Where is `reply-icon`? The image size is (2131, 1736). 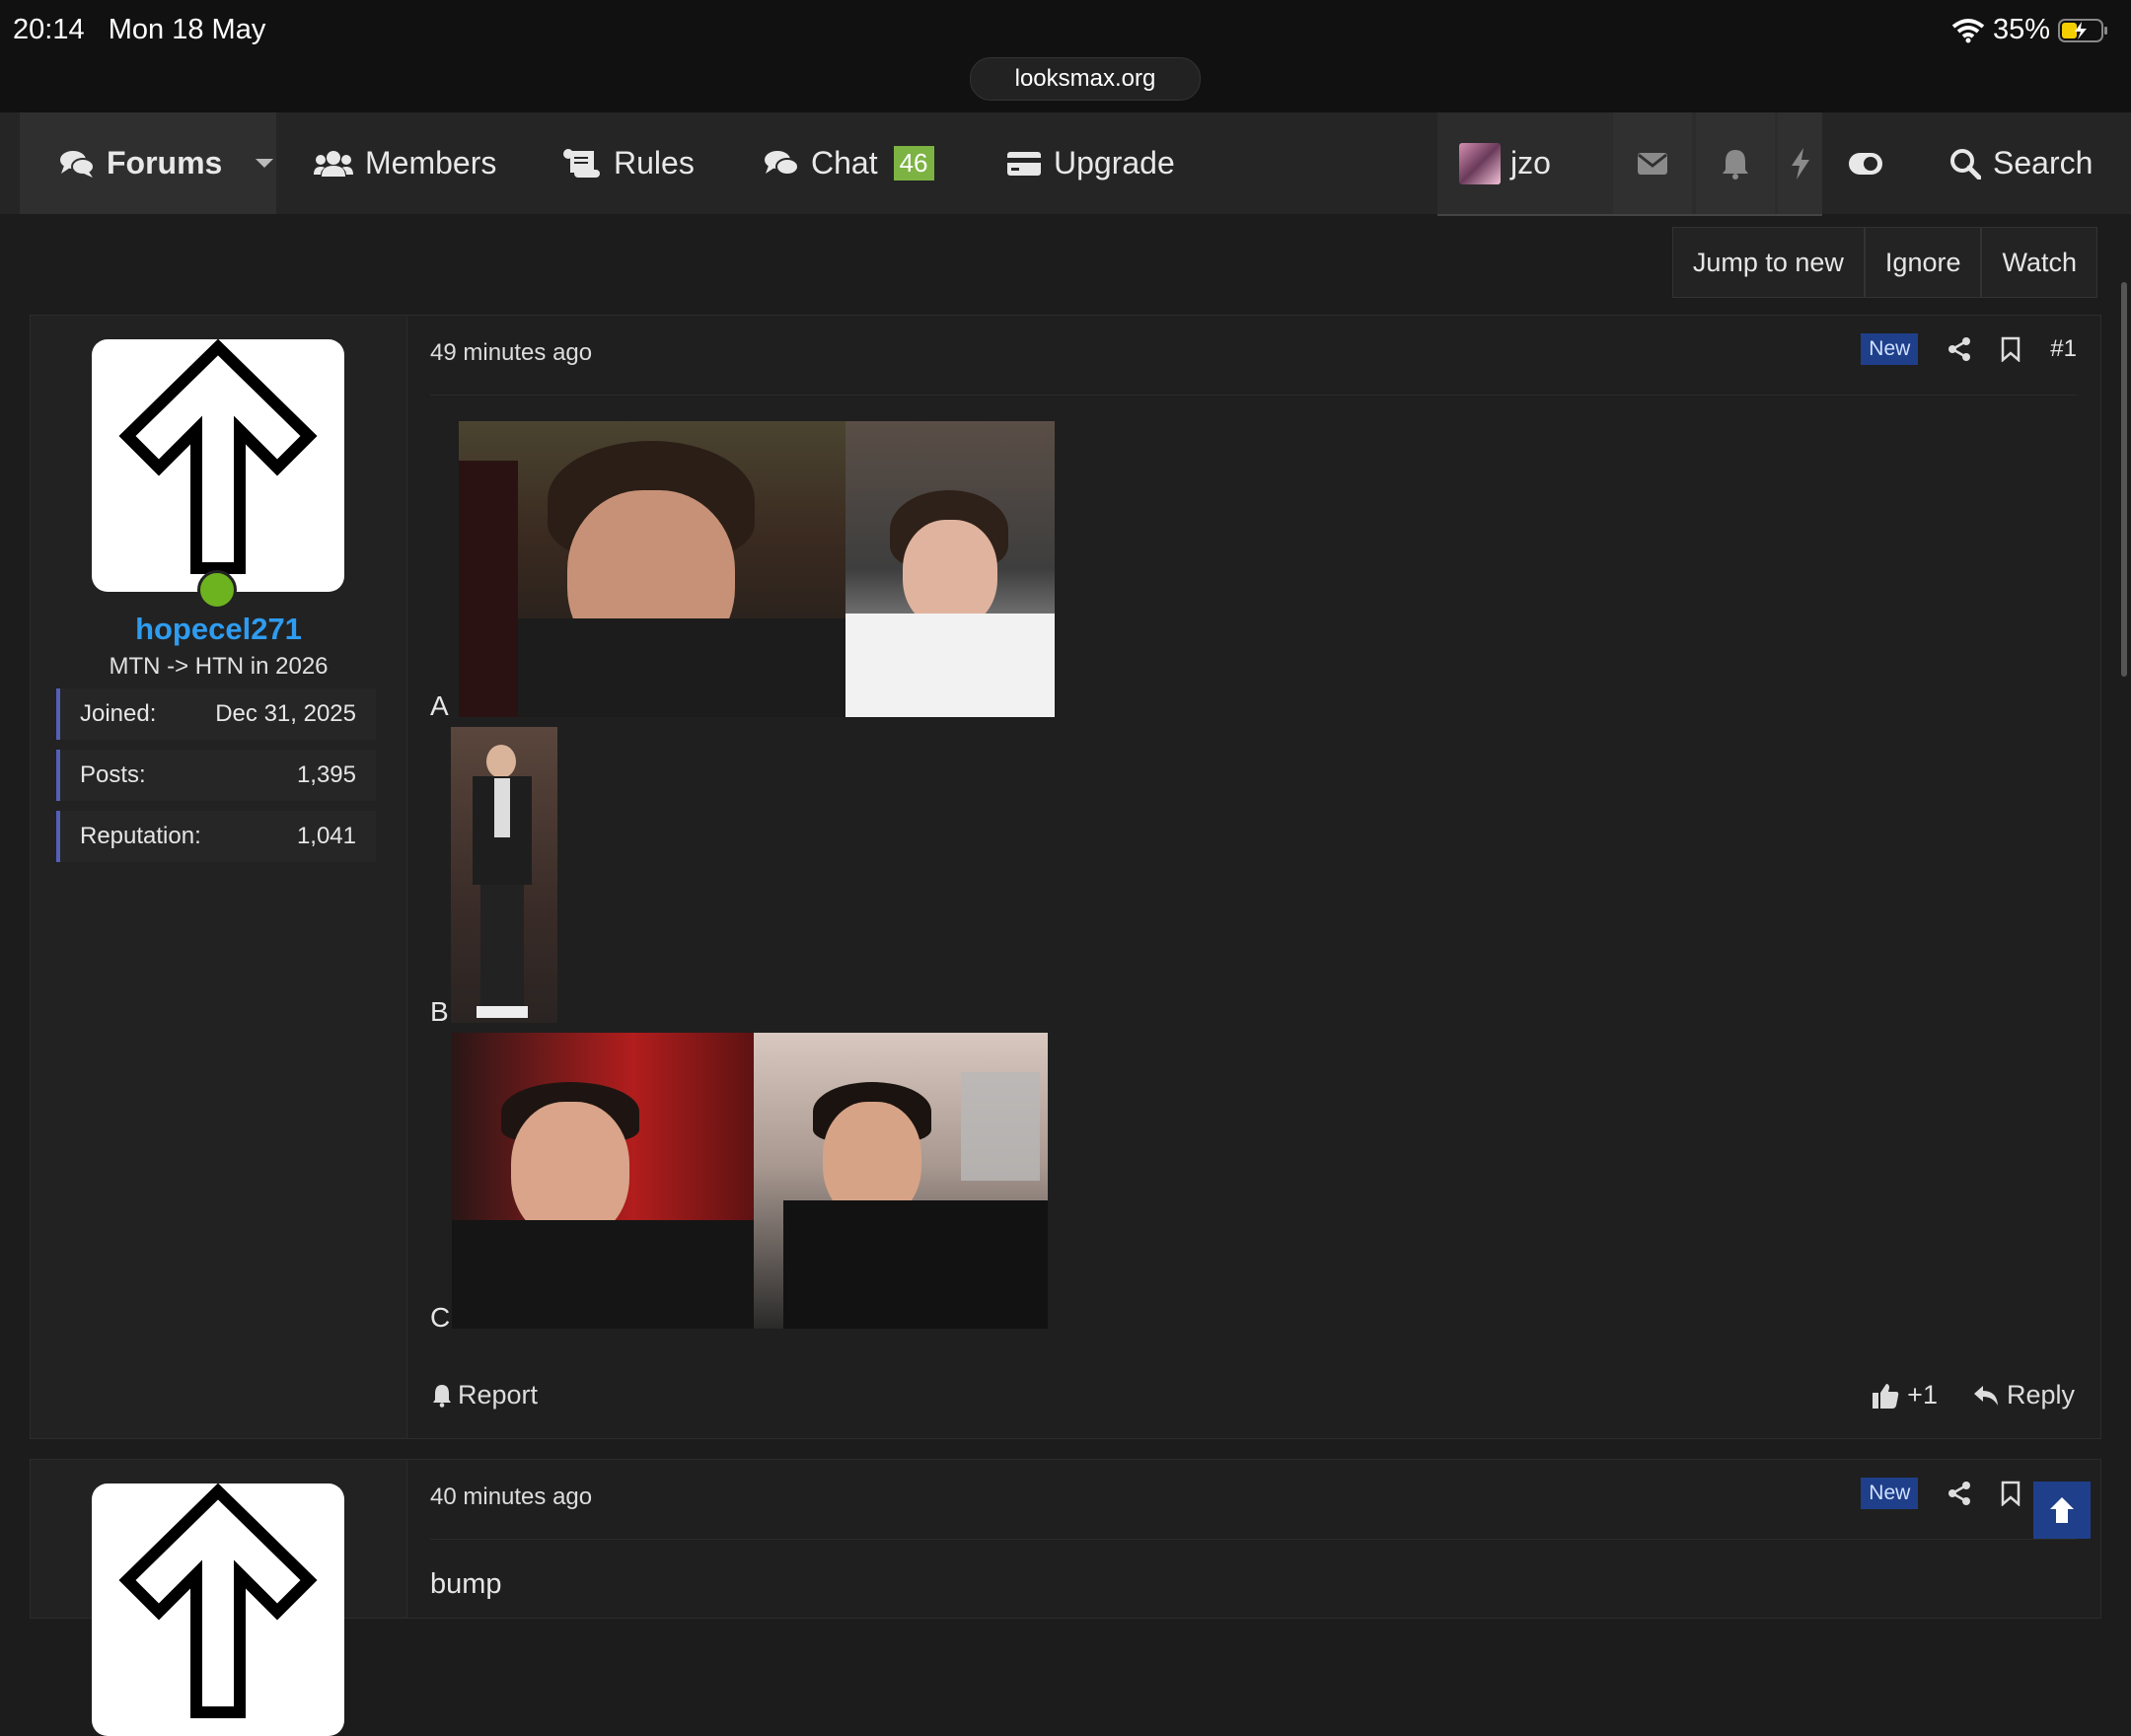
reply-icon is located at coordinates (1985, 1395).